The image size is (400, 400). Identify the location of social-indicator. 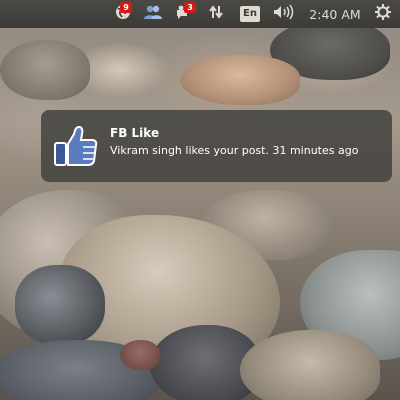
(153, 14).